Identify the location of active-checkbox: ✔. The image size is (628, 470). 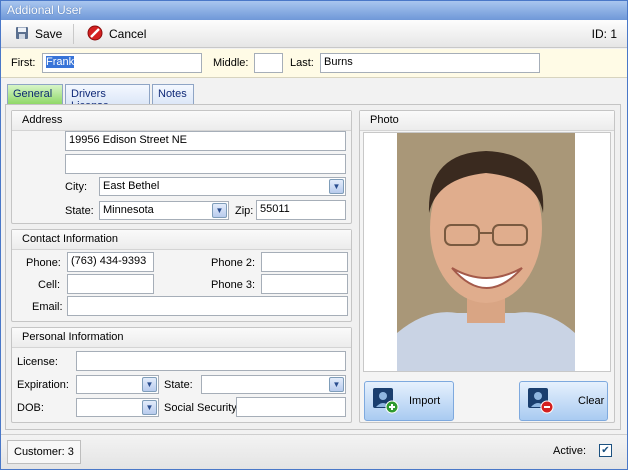
(605, 450).